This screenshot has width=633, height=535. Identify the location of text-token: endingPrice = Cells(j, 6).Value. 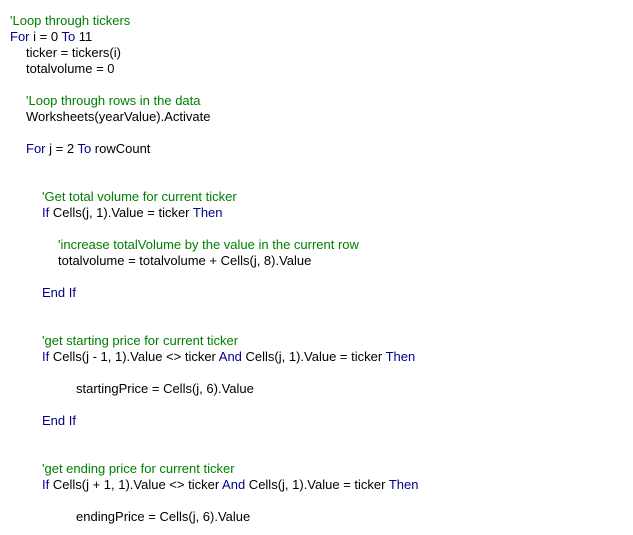
(163, 516).